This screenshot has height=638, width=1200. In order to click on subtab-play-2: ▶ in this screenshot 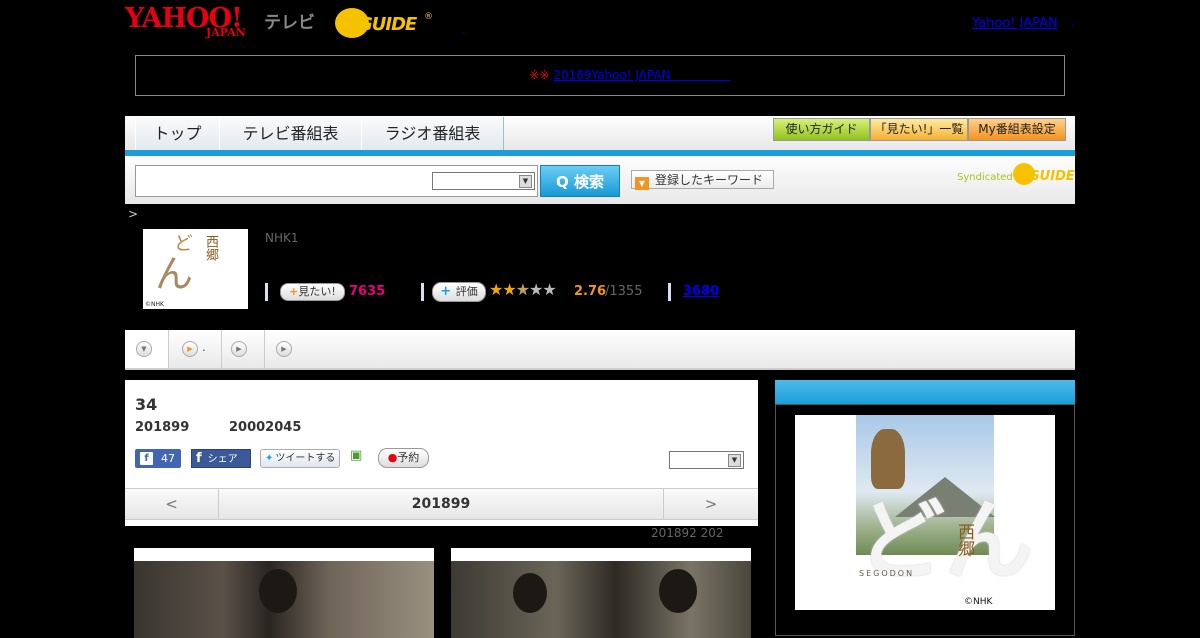, I will do `click(243, 349)`.